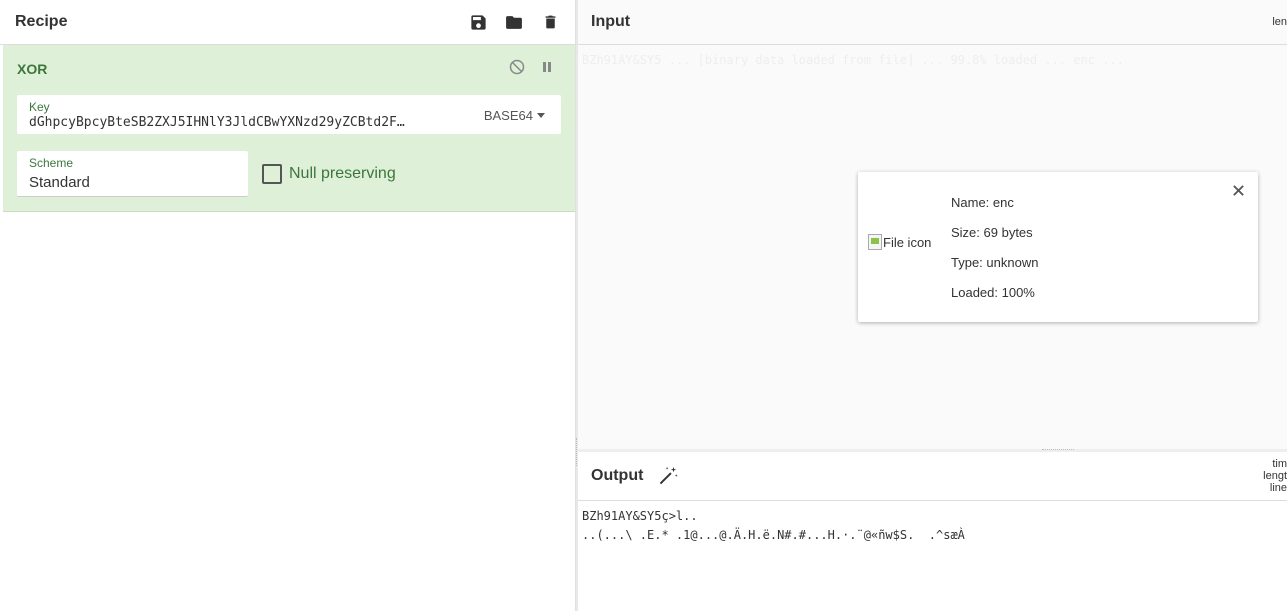 The height and width of the screenshot is (611, 1287). What do you see at coordinates (995, 262) in the screenshot?
I see `file-type: Type: unknown` at bounding box center [995, 262].